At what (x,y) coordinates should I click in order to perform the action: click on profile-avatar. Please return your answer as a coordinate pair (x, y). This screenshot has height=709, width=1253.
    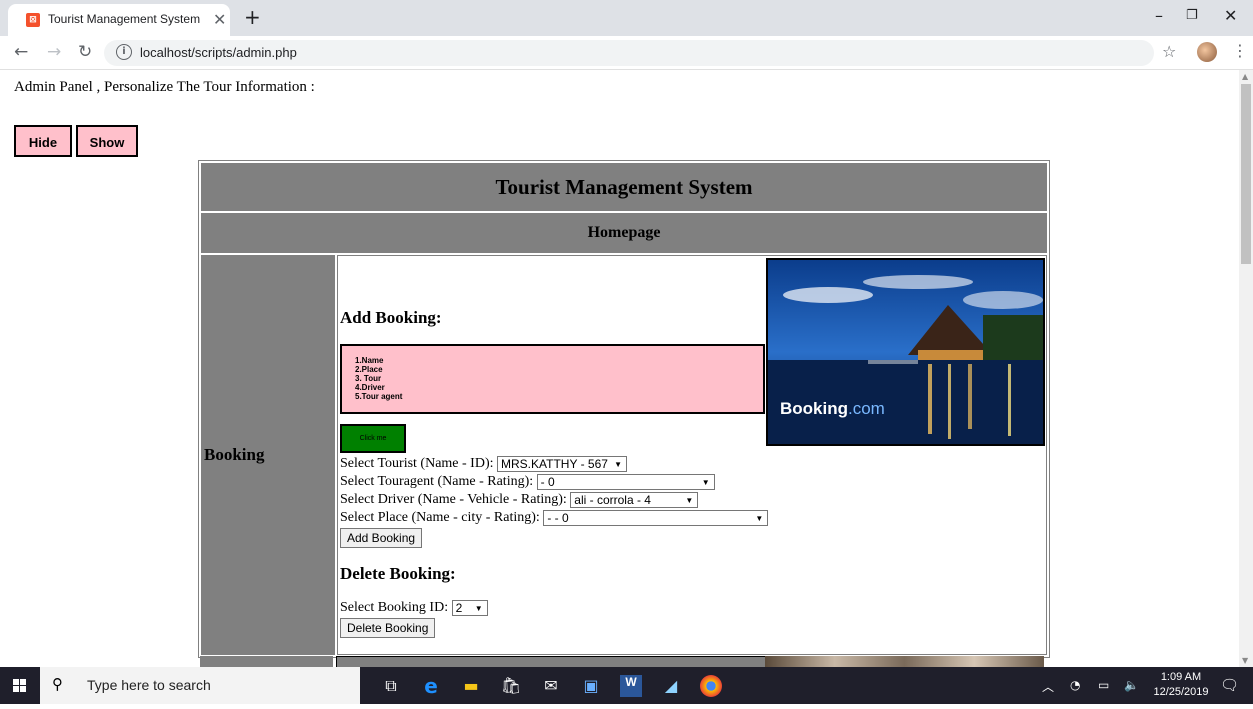
    Looking at the image, I should click on (1207, 52).